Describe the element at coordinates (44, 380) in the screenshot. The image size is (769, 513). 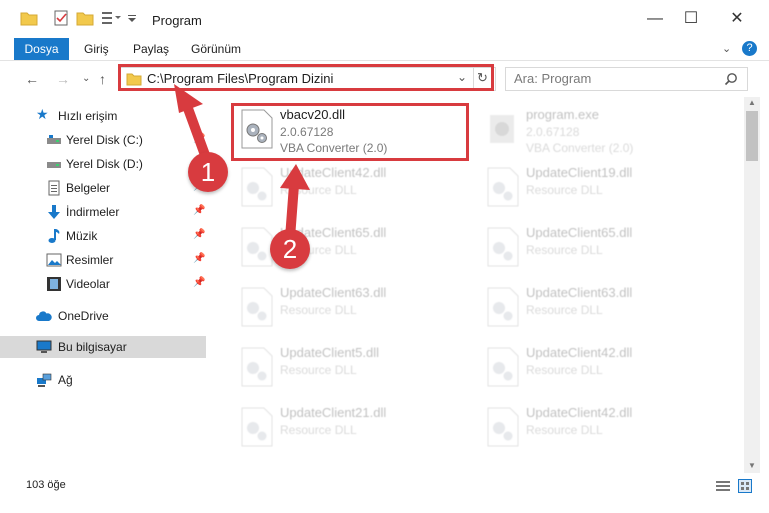
I see `network-icon` at that location.